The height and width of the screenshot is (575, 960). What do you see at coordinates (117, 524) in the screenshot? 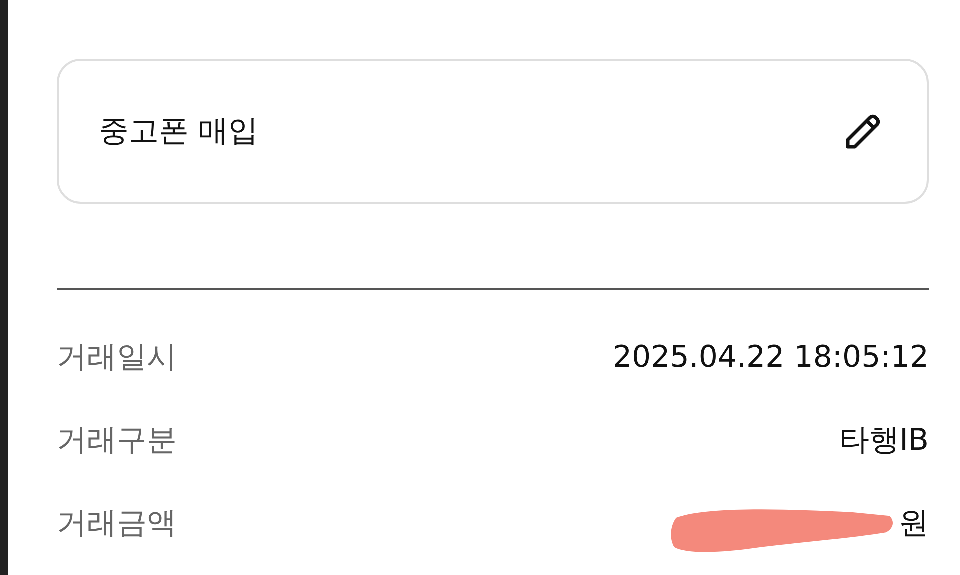
I see `detail-label: 거래금액` at bounding box center [117, 524].